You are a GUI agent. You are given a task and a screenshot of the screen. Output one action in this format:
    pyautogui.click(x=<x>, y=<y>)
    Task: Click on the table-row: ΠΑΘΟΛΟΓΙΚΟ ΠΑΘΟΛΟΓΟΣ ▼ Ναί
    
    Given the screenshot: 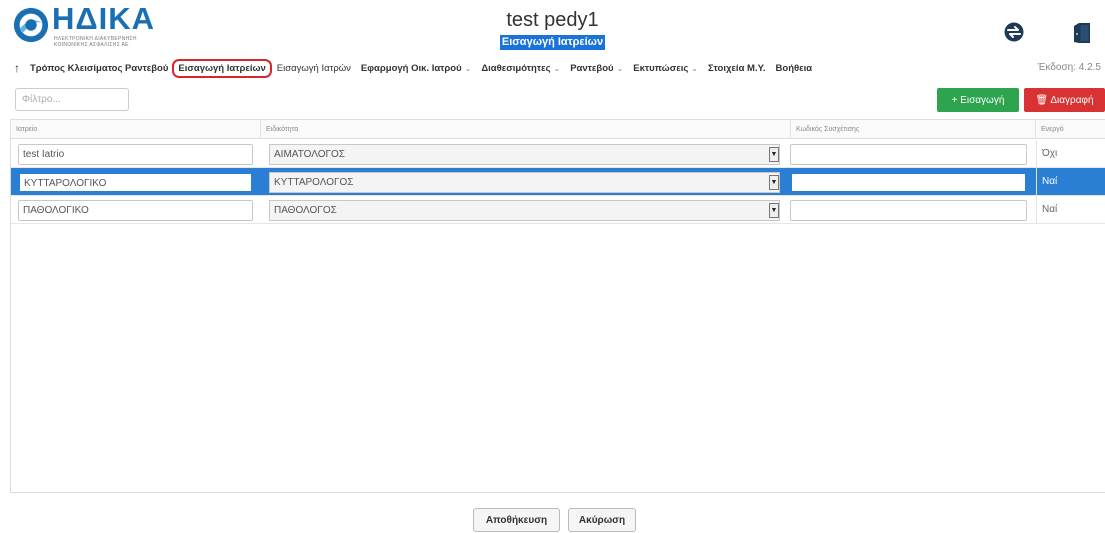 What is the action you would take?
    pyautogui.click(x=558, y=210)
    